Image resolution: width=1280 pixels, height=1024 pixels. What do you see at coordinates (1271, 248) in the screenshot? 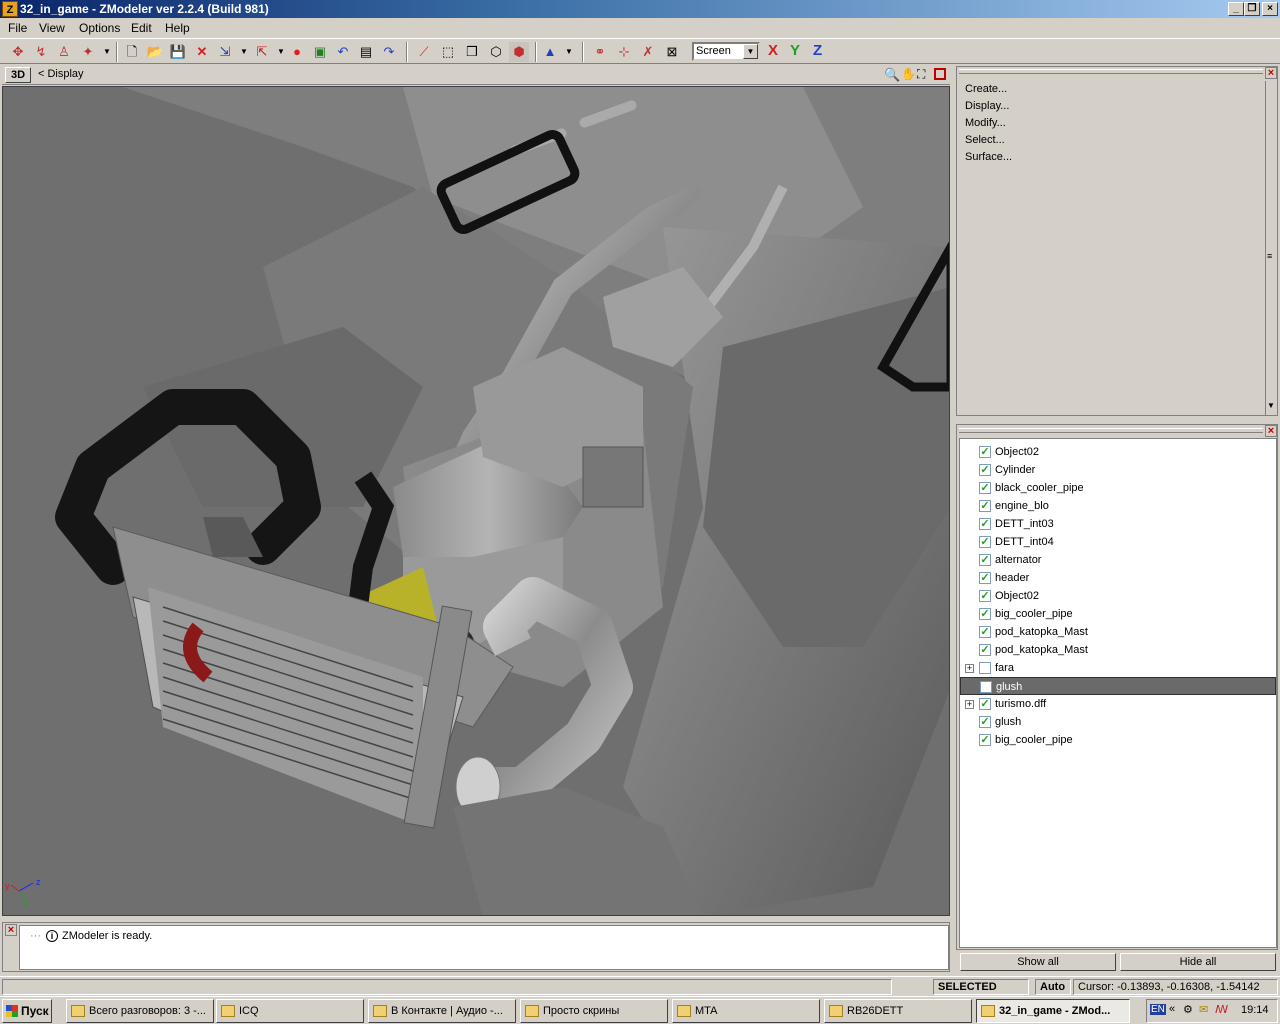
I see `scrollbar: ≡ ▼` at bounding box center [1271, 248].